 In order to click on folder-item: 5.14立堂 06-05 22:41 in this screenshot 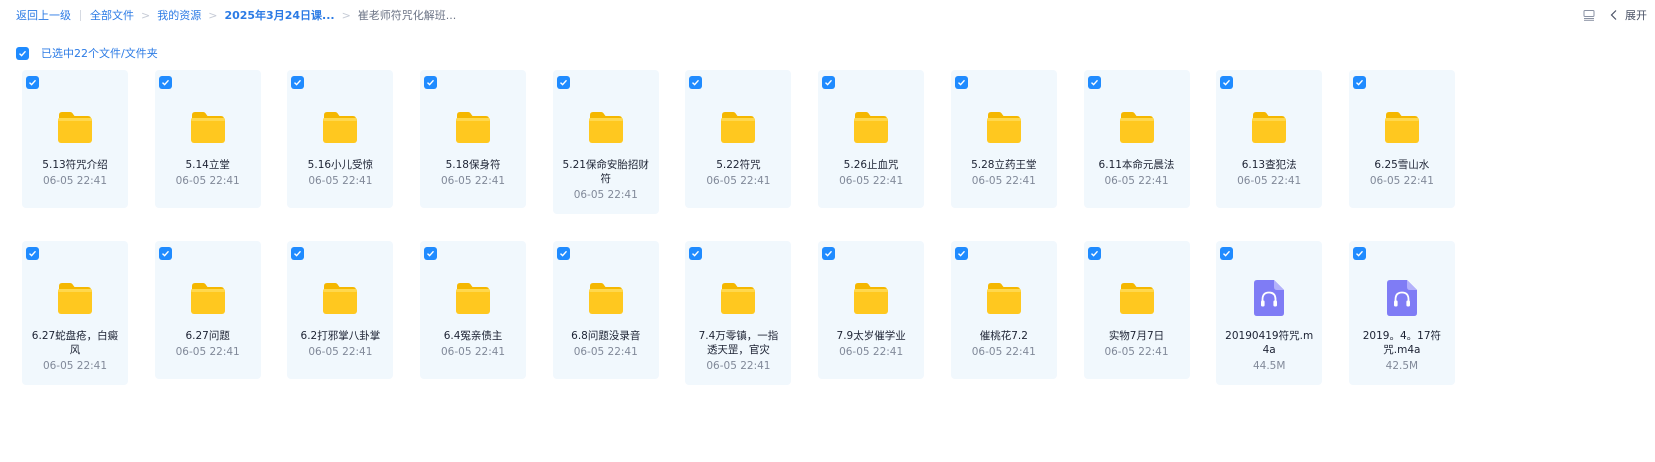, I will do `click(207, 139)`.